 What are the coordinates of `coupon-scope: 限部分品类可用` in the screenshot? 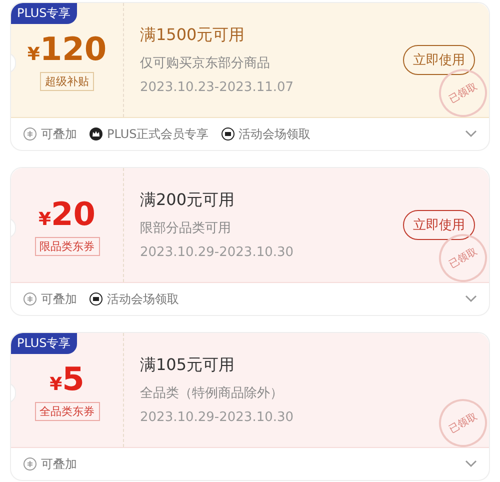 It's located at (185, 228).